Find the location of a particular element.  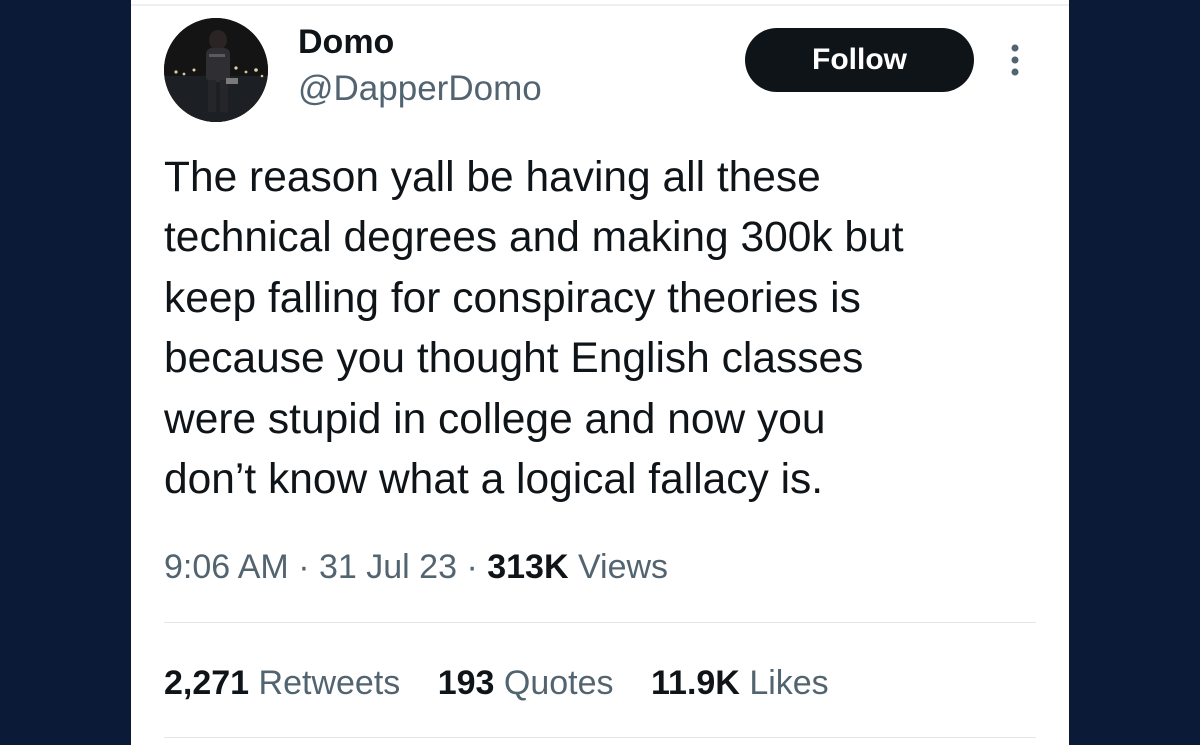

views-count: 313K is located at coordinates (528, 567).